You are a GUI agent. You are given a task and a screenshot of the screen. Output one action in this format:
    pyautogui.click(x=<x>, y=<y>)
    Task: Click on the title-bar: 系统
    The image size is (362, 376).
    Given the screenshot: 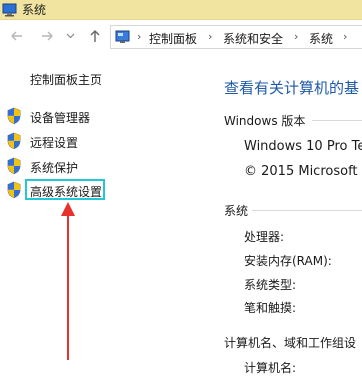 What is the action you would take?
    pyautogui.click(x=181, y=10)
    